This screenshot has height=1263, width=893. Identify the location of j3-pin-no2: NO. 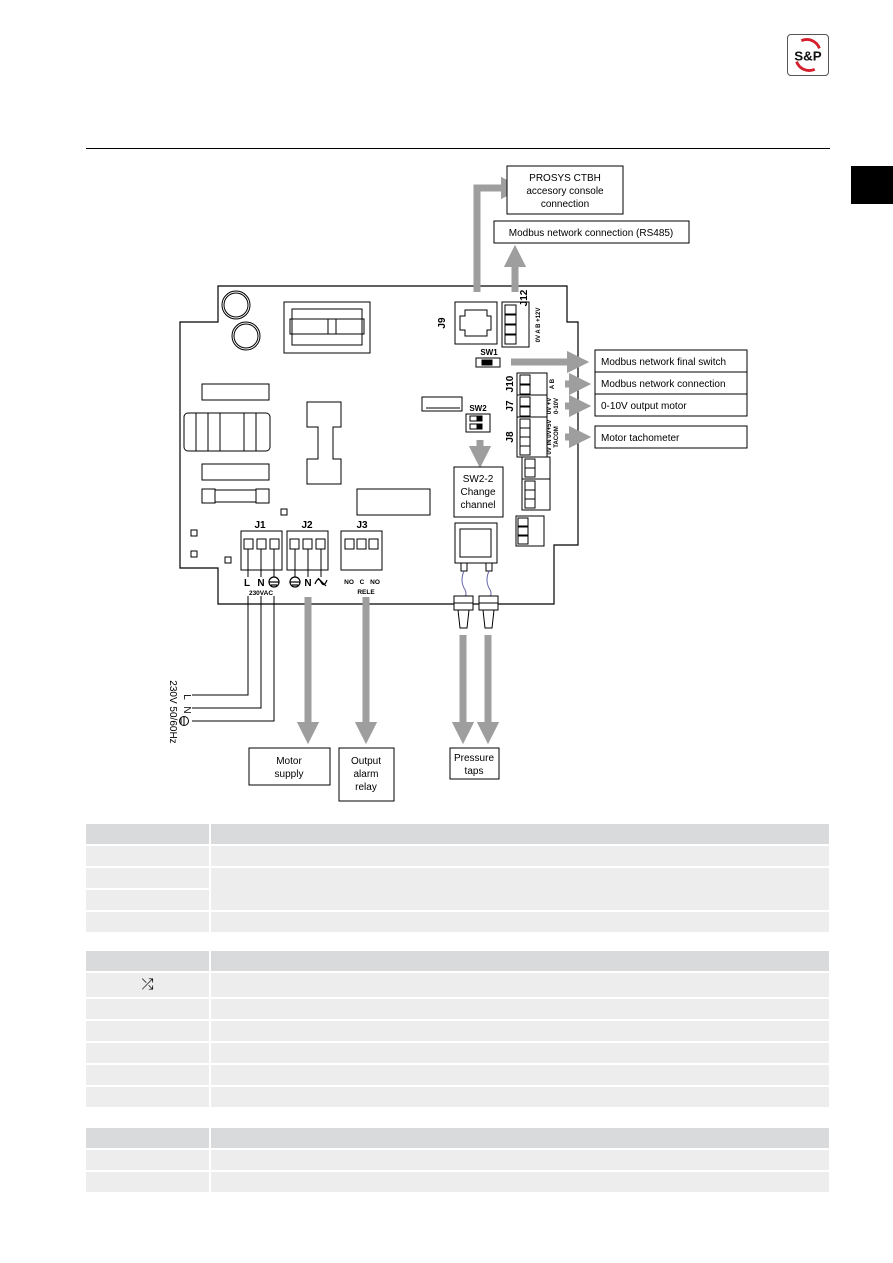
(375, 582).